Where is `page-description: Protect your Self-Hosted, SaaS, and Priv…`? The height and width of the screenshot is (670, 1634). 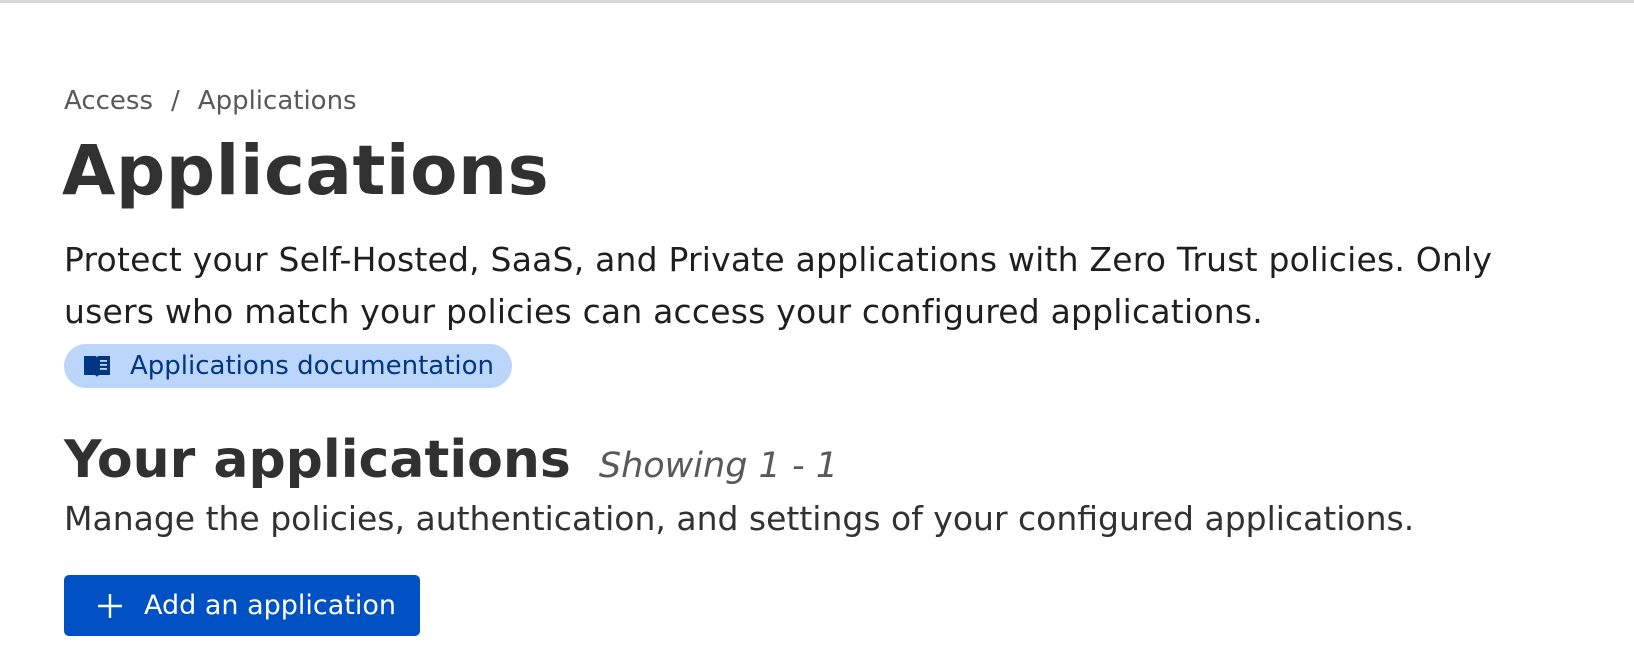 page-description: Protect your Self-Hosted, SaaS, and Priv… is located at coordinates (778, 285).